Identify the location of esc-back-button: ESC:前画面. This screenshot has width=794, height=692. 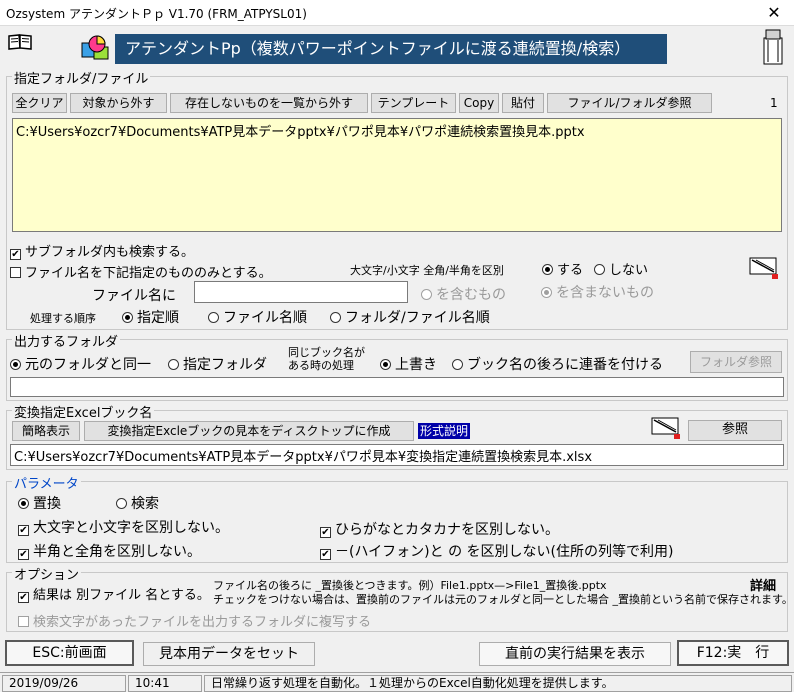
(69, 653).